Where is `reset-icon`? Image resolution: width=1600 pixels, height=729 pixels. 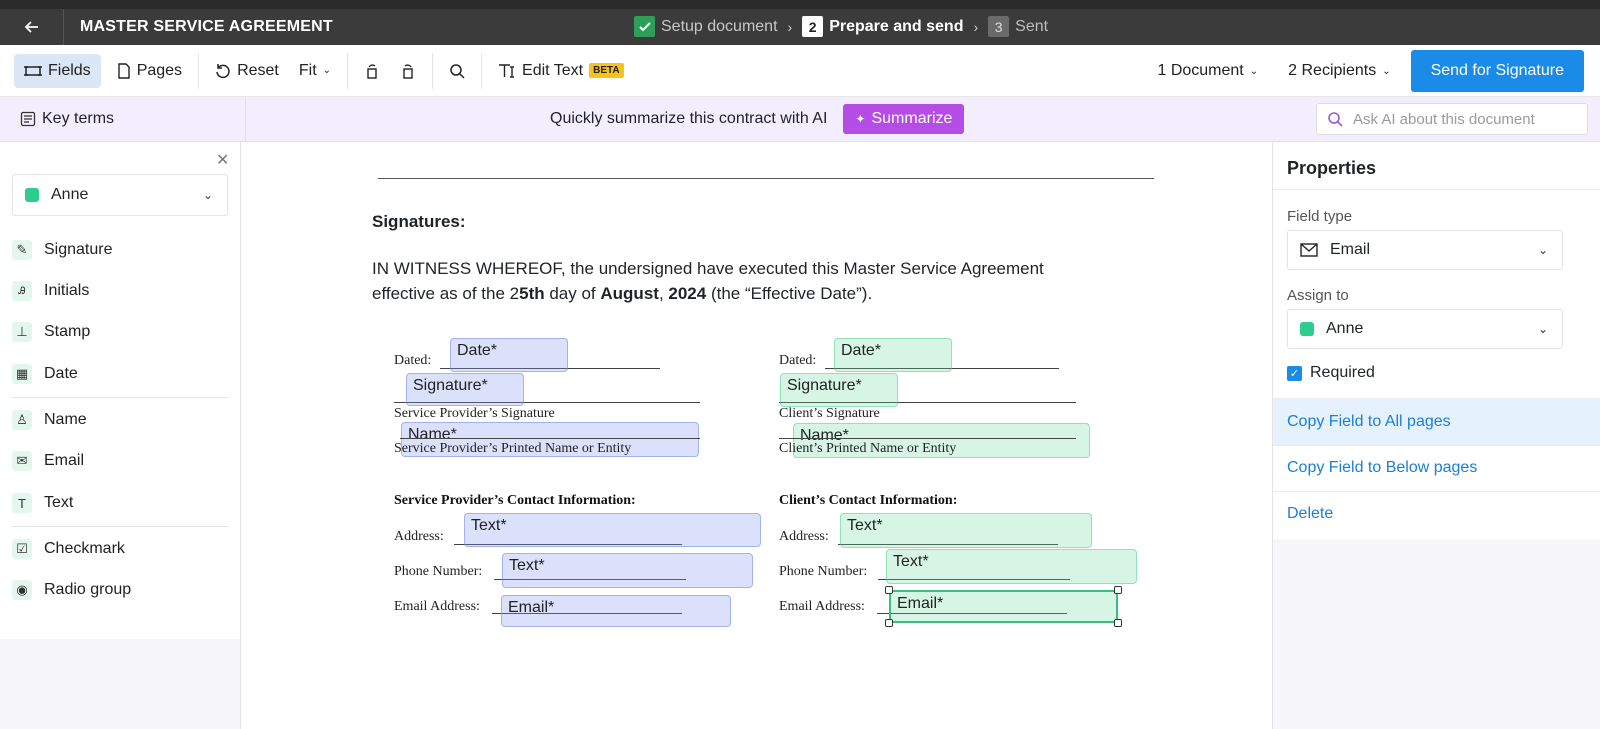 reset-icon is located at coordinates (223, 70).